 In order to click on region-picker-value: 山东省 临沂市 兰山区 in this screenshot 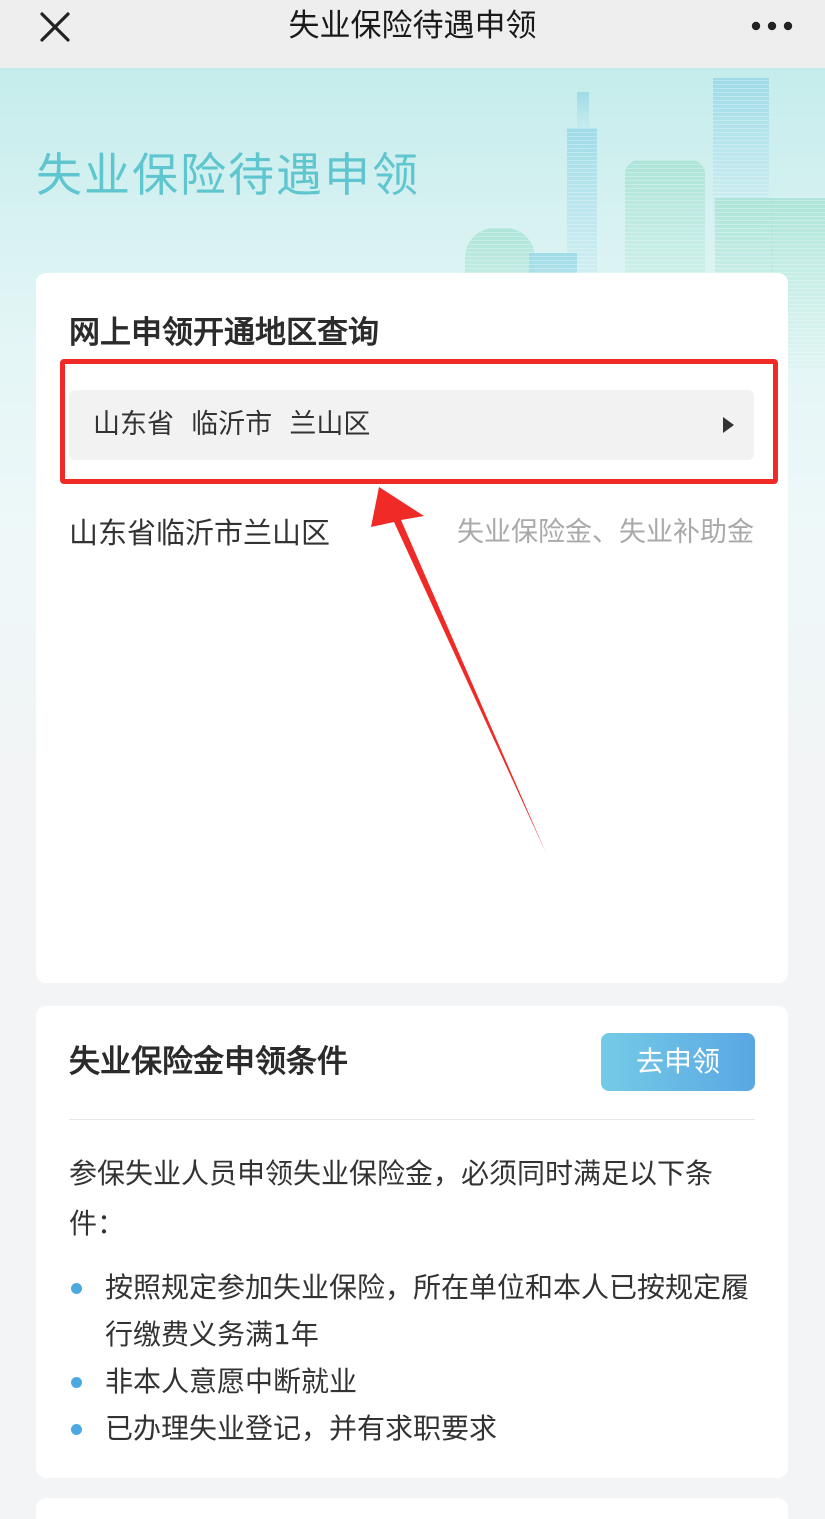, I will do `click(232, 424)`.